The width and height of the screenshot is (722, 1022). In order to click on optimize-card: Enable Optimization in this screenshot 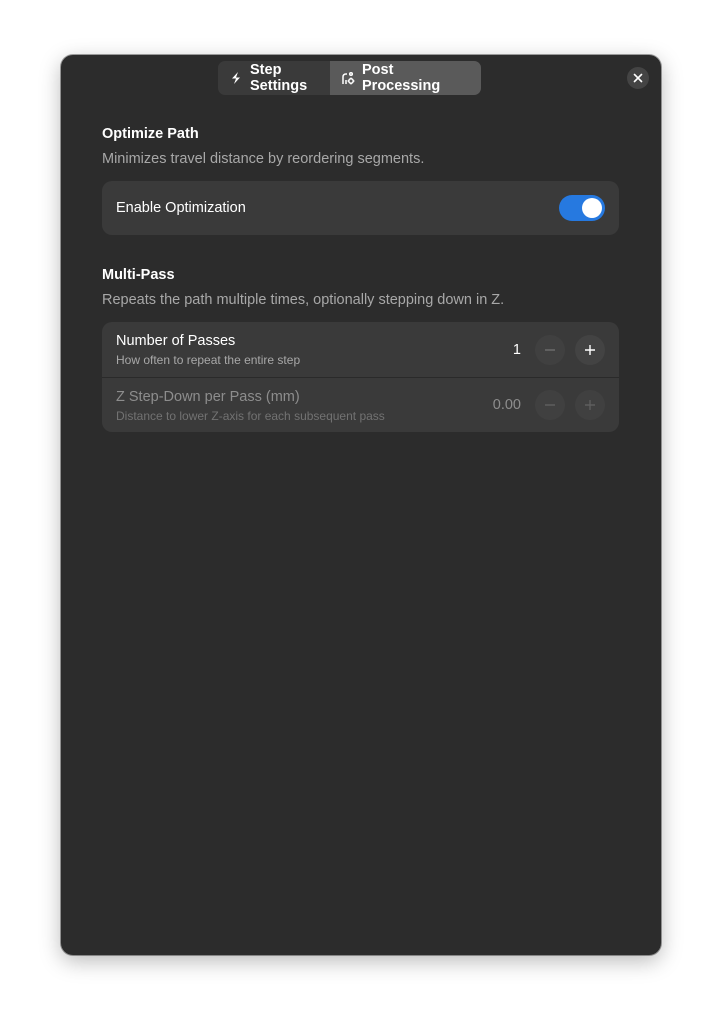, I will do `click(360, 208)`.